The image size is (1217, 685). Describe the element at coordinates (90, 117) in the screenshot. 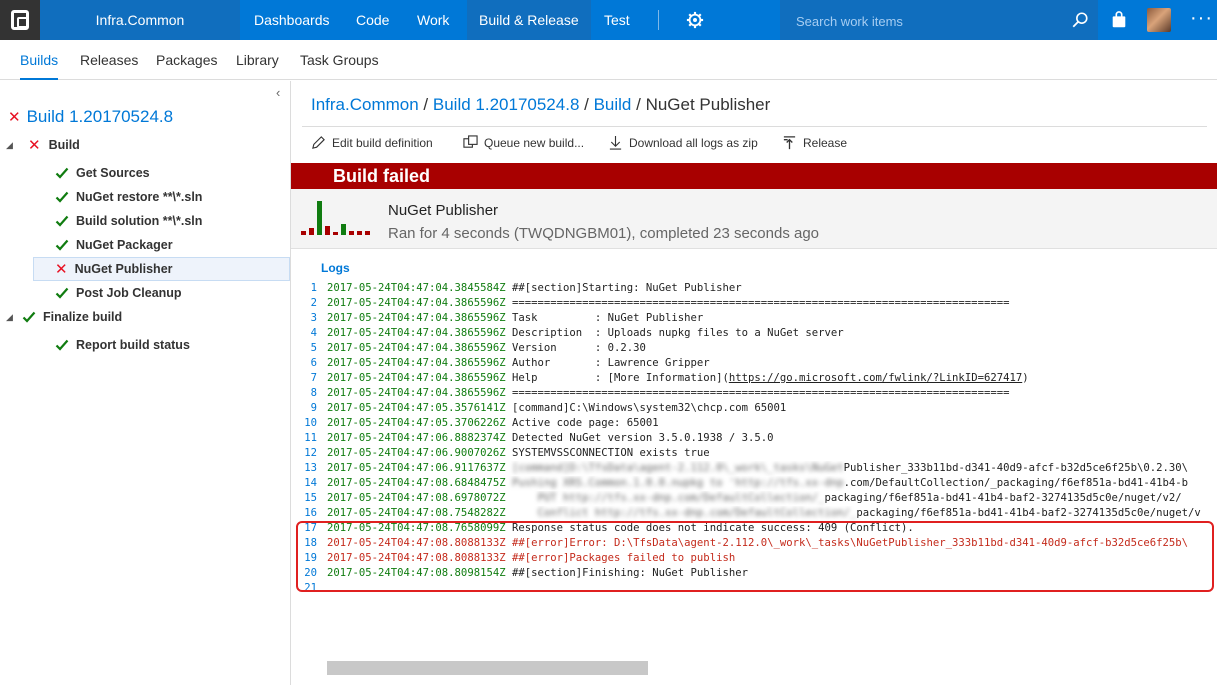

I see `build-title: ✕ Build 1.20170524.8` at that location.